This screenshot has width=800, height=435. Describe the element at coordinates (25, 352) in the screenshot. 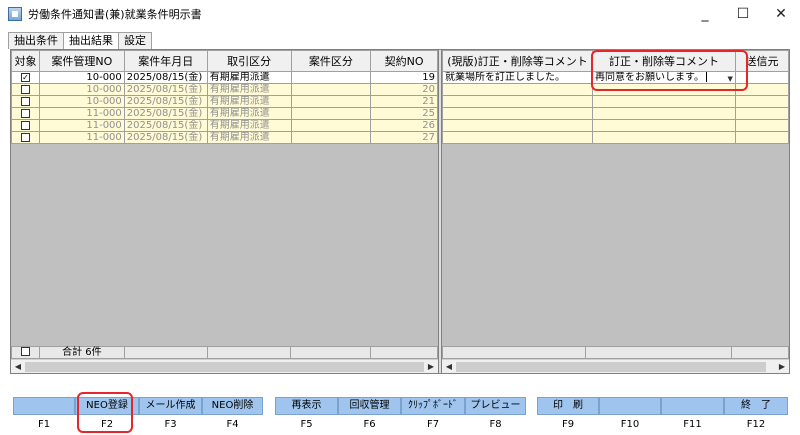

I see `select-all-checkbox` at that location.